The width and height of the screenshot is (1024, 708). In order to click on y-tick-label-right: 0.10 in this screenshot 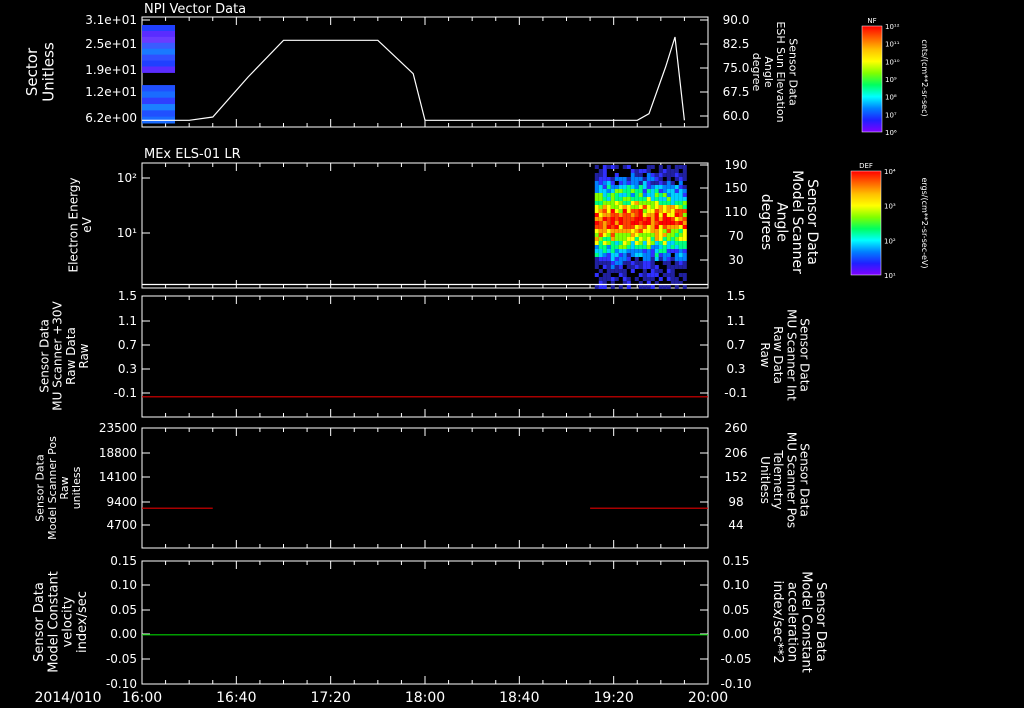, I will do `click(736, 585)`.